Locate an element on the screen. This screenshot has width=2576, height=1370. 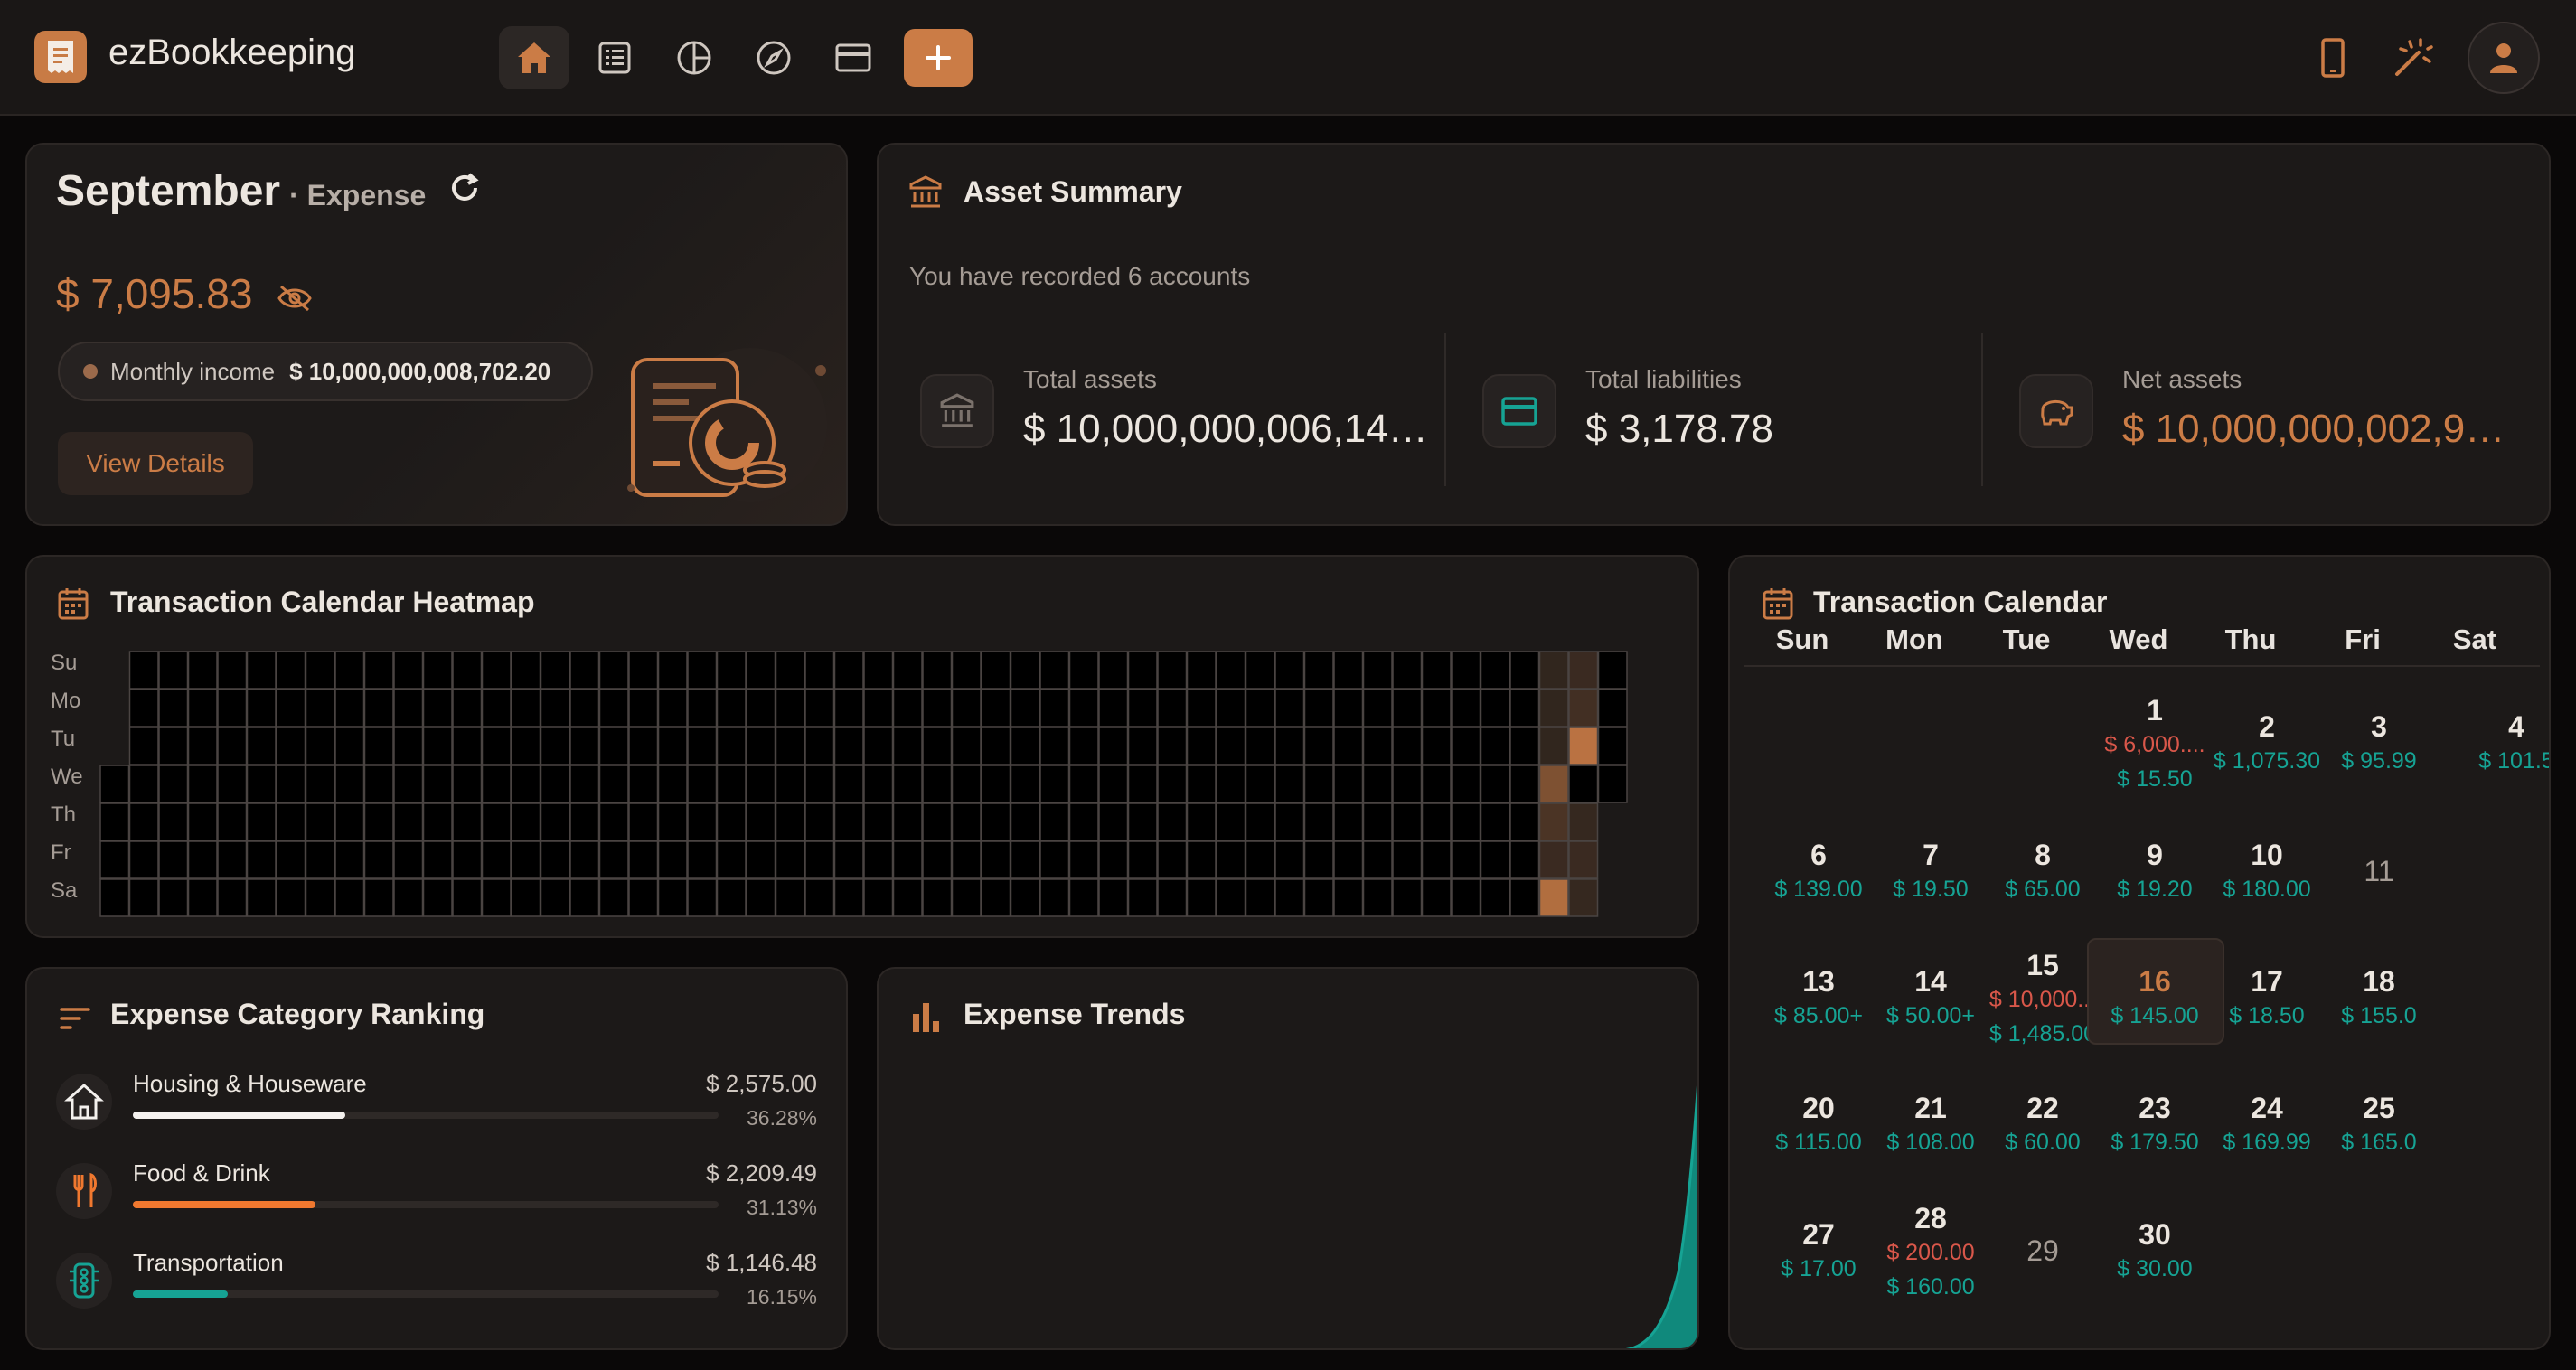
calendar-day-cell: 18 $ 155.0 is located at coordinates (2379, 999).